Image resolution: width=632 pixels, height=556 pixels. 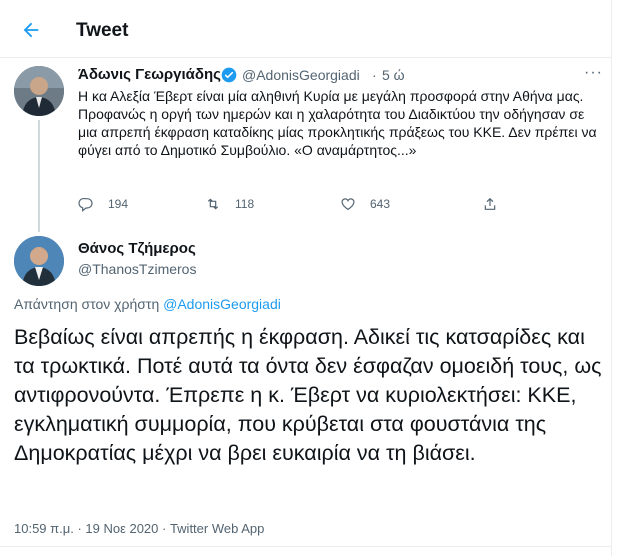 What do you see at coordinates (348, 204) in the screenshot?
I see `heart-icon` at bounding box center [348, 204].